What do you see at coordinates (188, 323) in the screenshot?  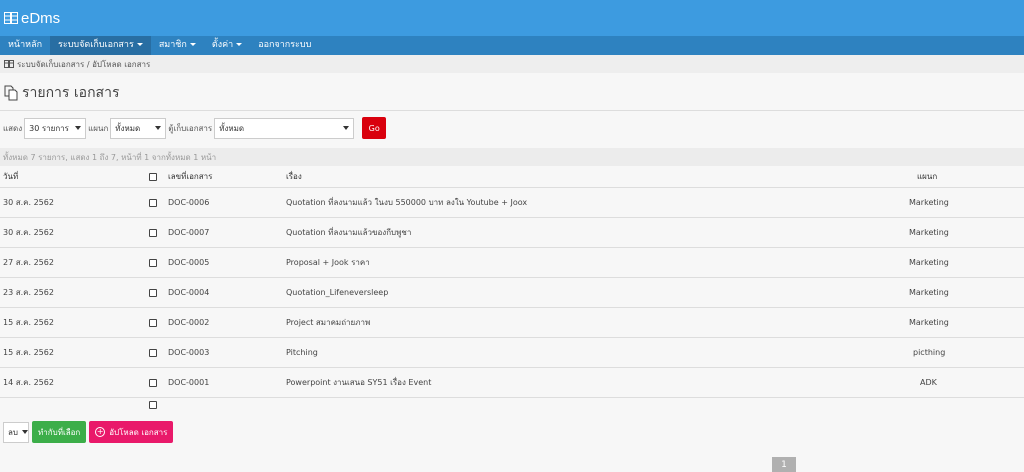 I see `row-doc-no: DOC-0002` at bounding box center [188, 323].